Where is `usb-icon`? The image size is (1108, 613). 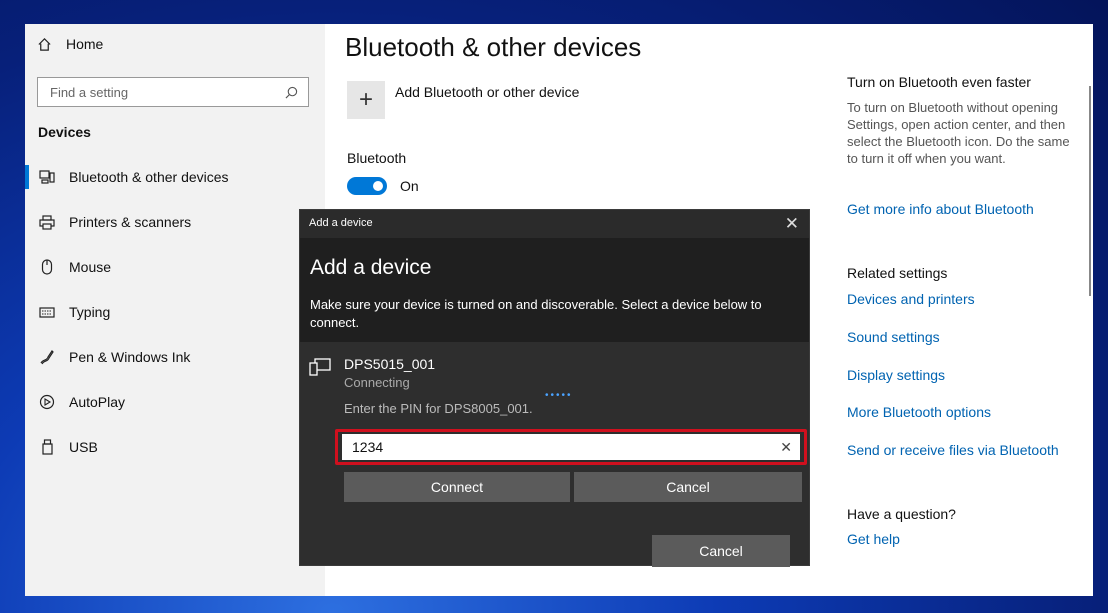
usb-icon is located at coordinates (47, 447).